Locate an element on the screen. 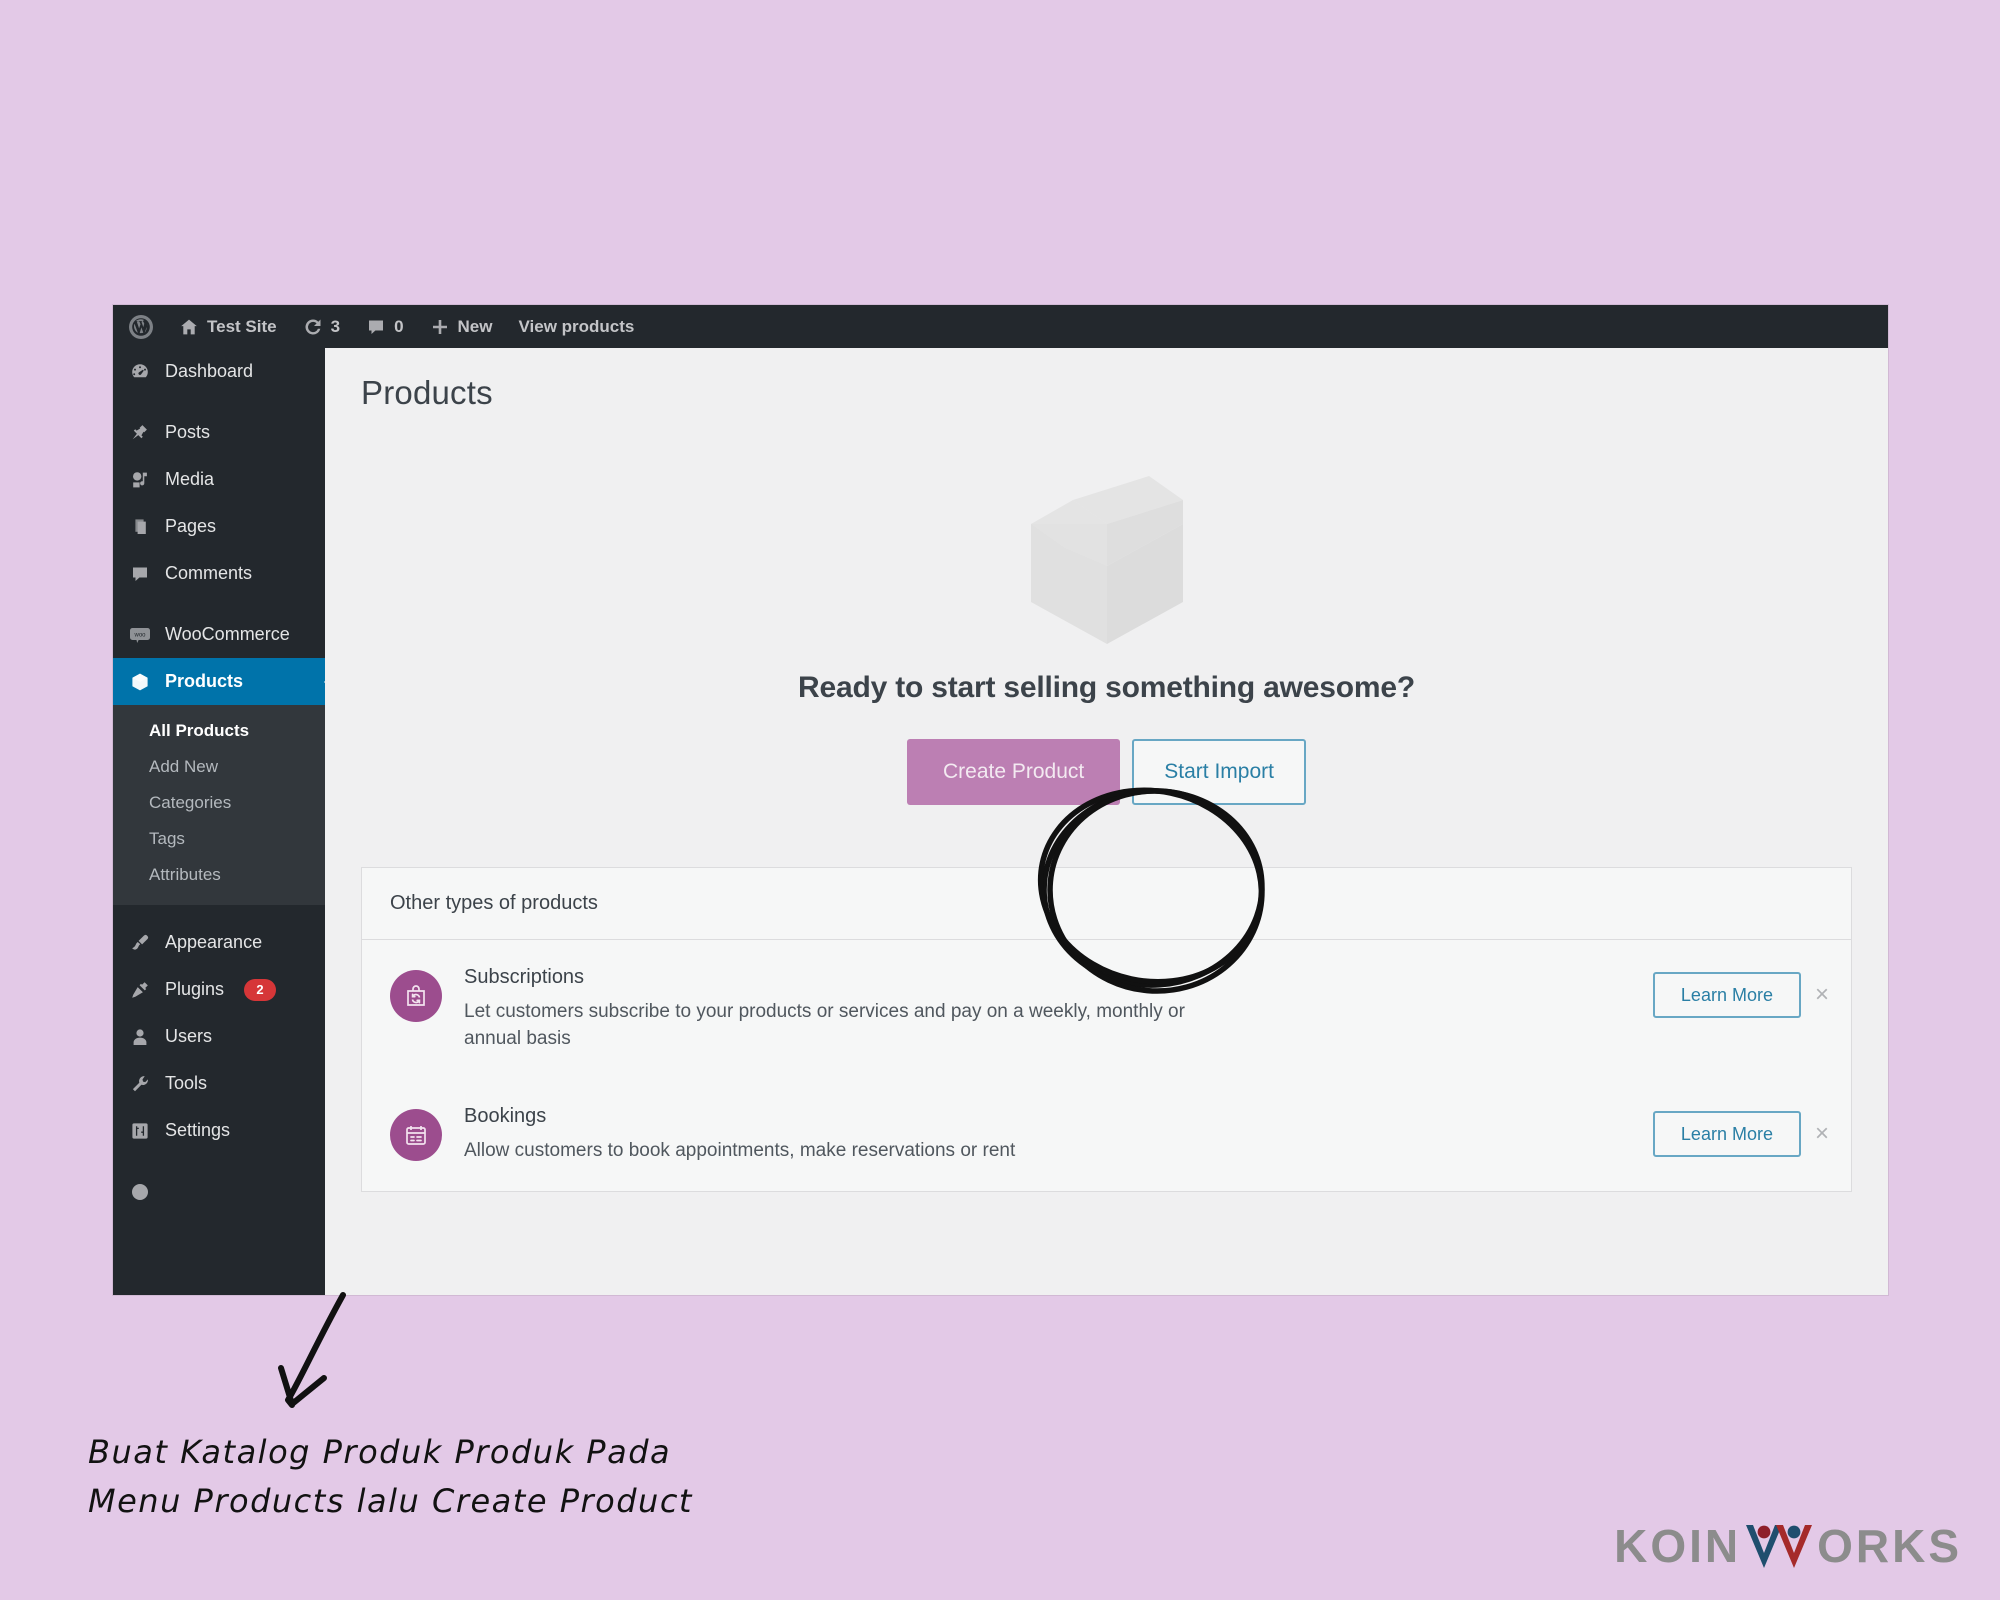 This screenshot has height=1600, width=2000. sidebar-item-products: Products is located at coordinates (223, 681).